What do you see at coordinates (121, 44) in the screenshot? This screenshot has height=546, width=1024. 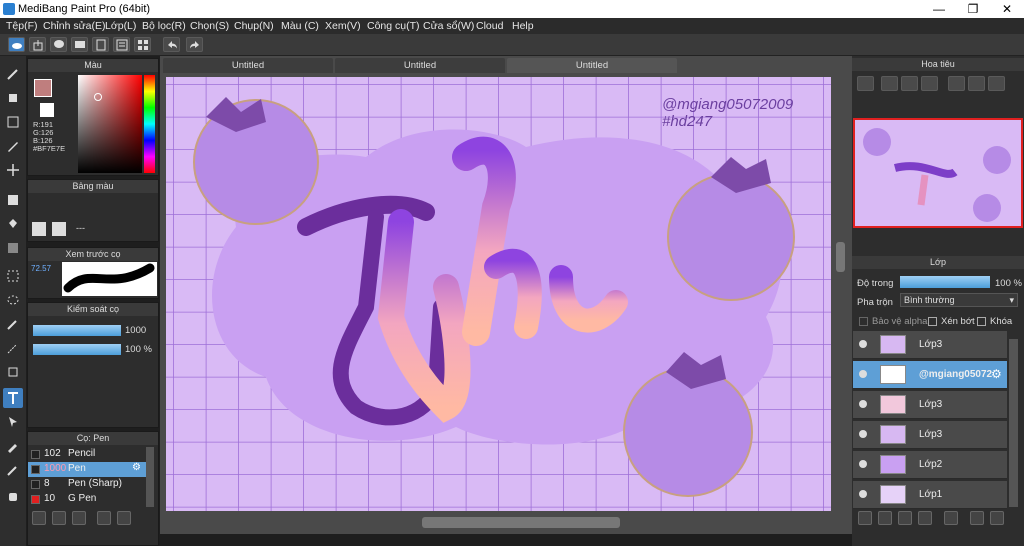 I see `list-icon` at bounding box center [121, 44].